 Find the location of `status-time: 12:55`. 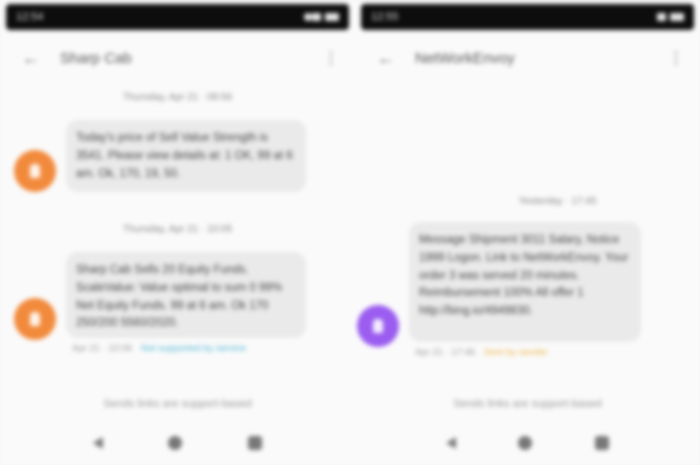

status-time: 12:55 is located at coordinates (385, 17).